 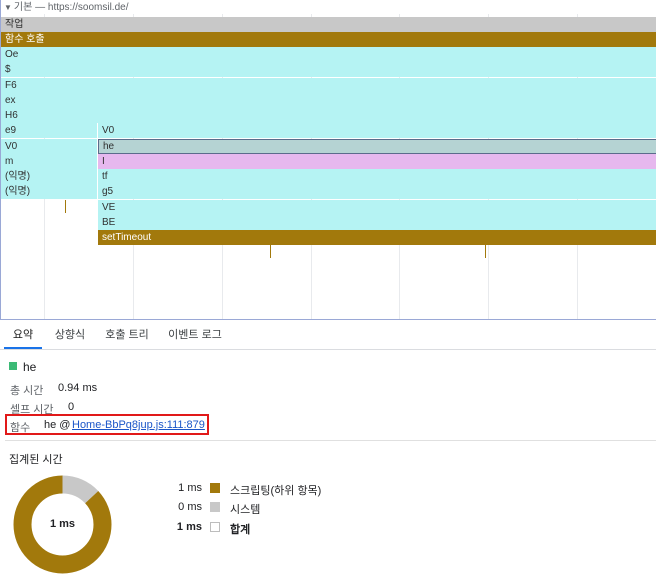 What do you see at coordinates (215, 527) in the screenshot?
I see `total-color-swatch` at bounding box center [215, 527].